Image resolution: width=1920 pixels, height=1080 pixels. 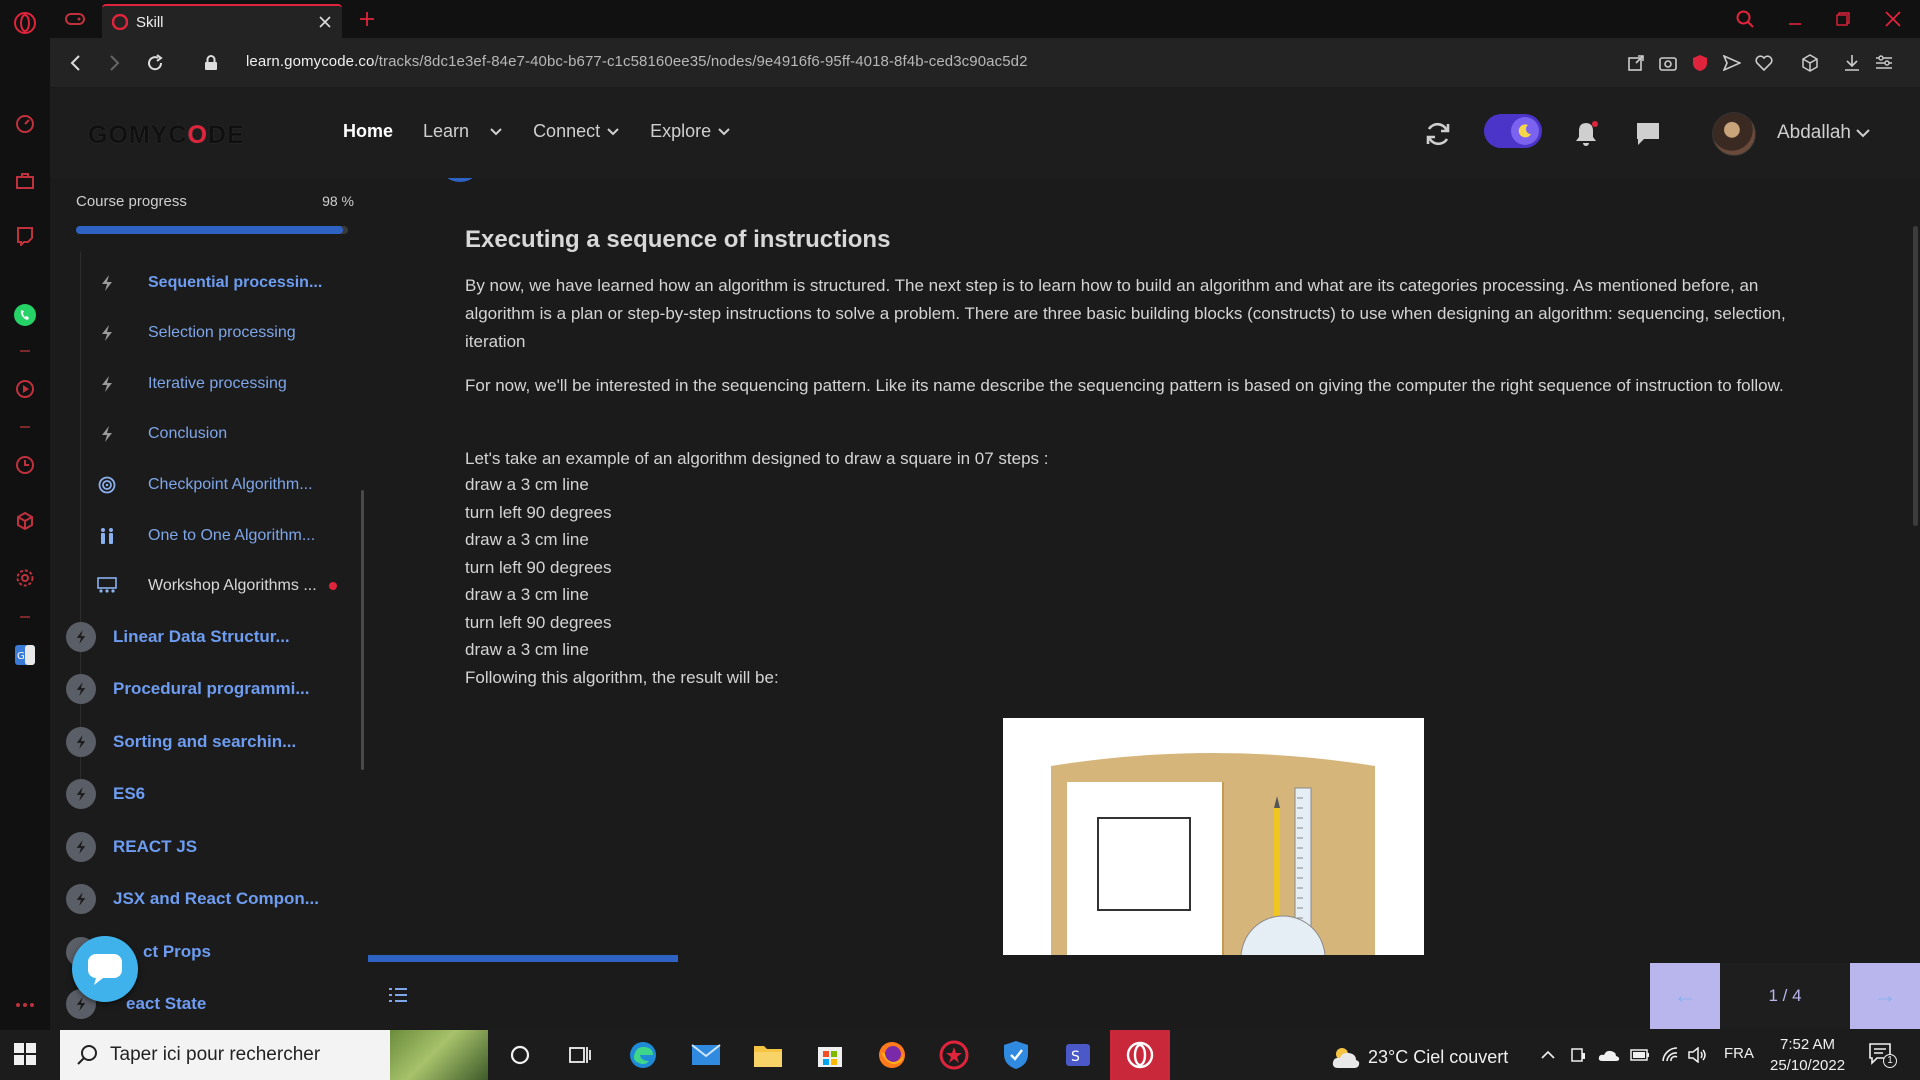 I want to click on chat-bubble-icon, so click(x=105, y=969).